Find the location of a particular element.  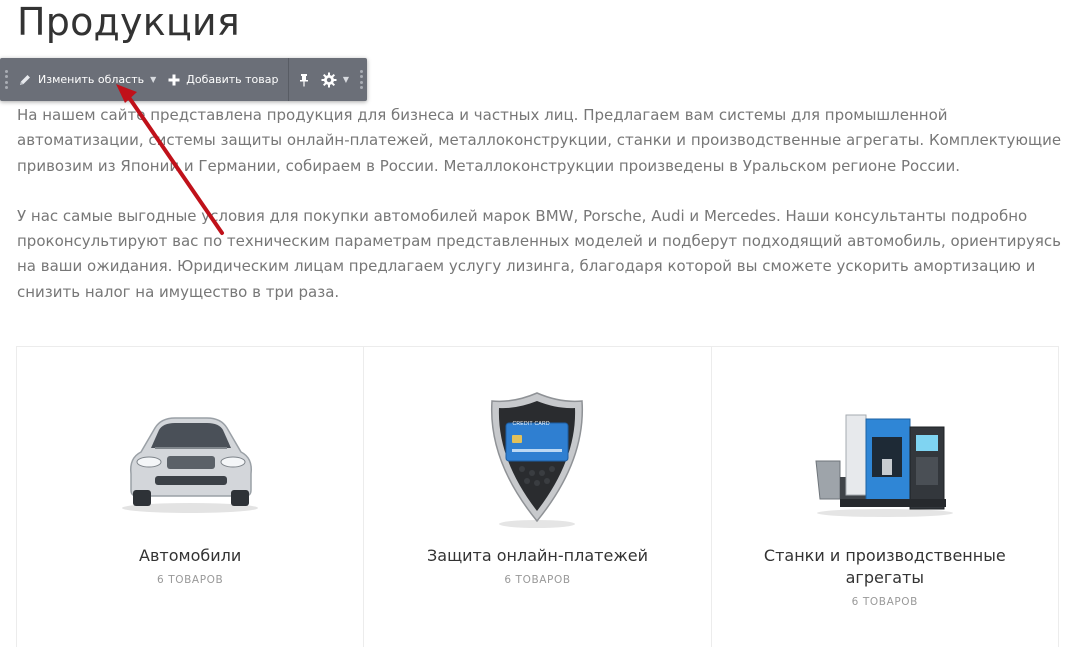

settings-button: ▼ is located at coordinates (335, 79).